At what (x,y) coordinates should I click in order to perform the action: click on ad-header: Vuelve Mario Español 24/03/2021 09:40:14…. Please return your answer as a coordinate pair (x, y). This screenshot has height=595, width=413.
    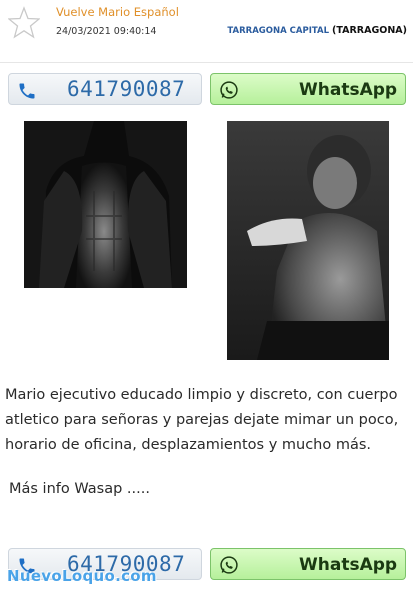
    Looking at the image, I should click on (206, 31).